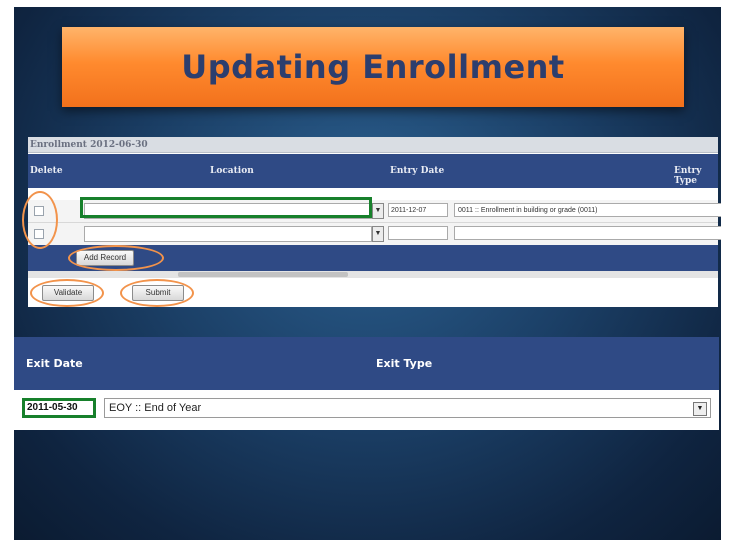  Describe the element at coordinates (404, 363) in the screenshot. I see `column-exit-type: Exit Type` at that location.